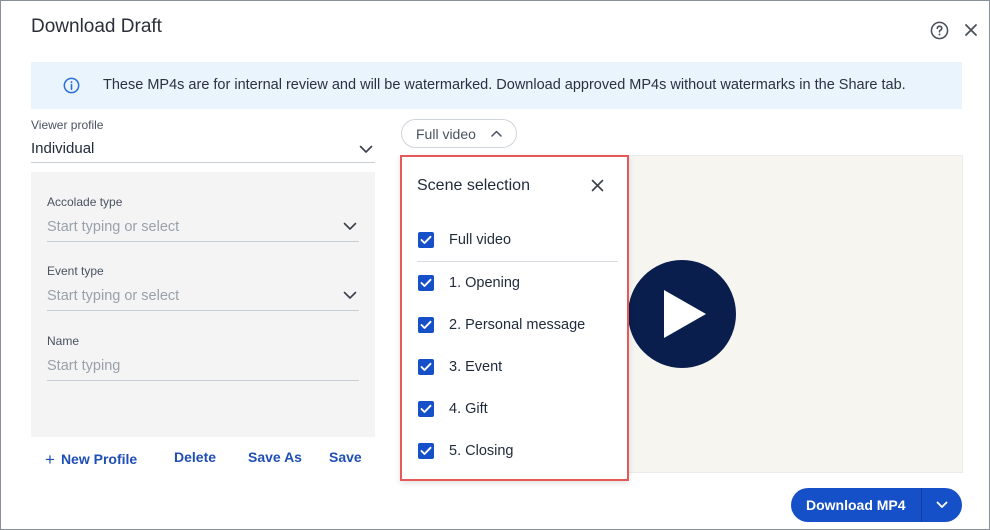  What do you see at coordinates (71, 85) in the screenshot?
I see `info-icon` at bounding box center [71, 85].